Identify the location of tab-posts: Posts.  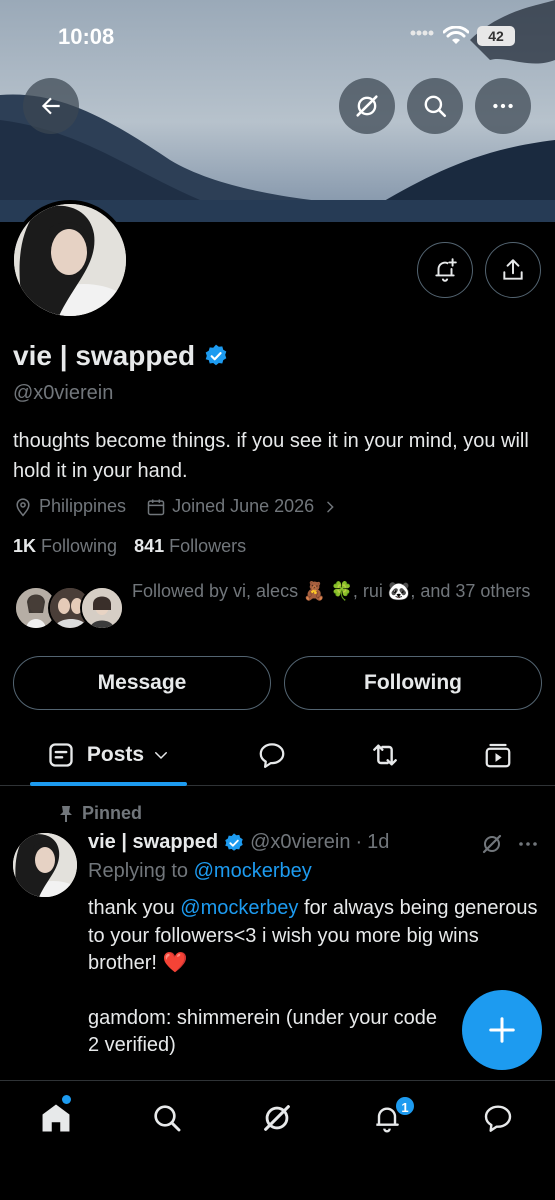
(108, 755).